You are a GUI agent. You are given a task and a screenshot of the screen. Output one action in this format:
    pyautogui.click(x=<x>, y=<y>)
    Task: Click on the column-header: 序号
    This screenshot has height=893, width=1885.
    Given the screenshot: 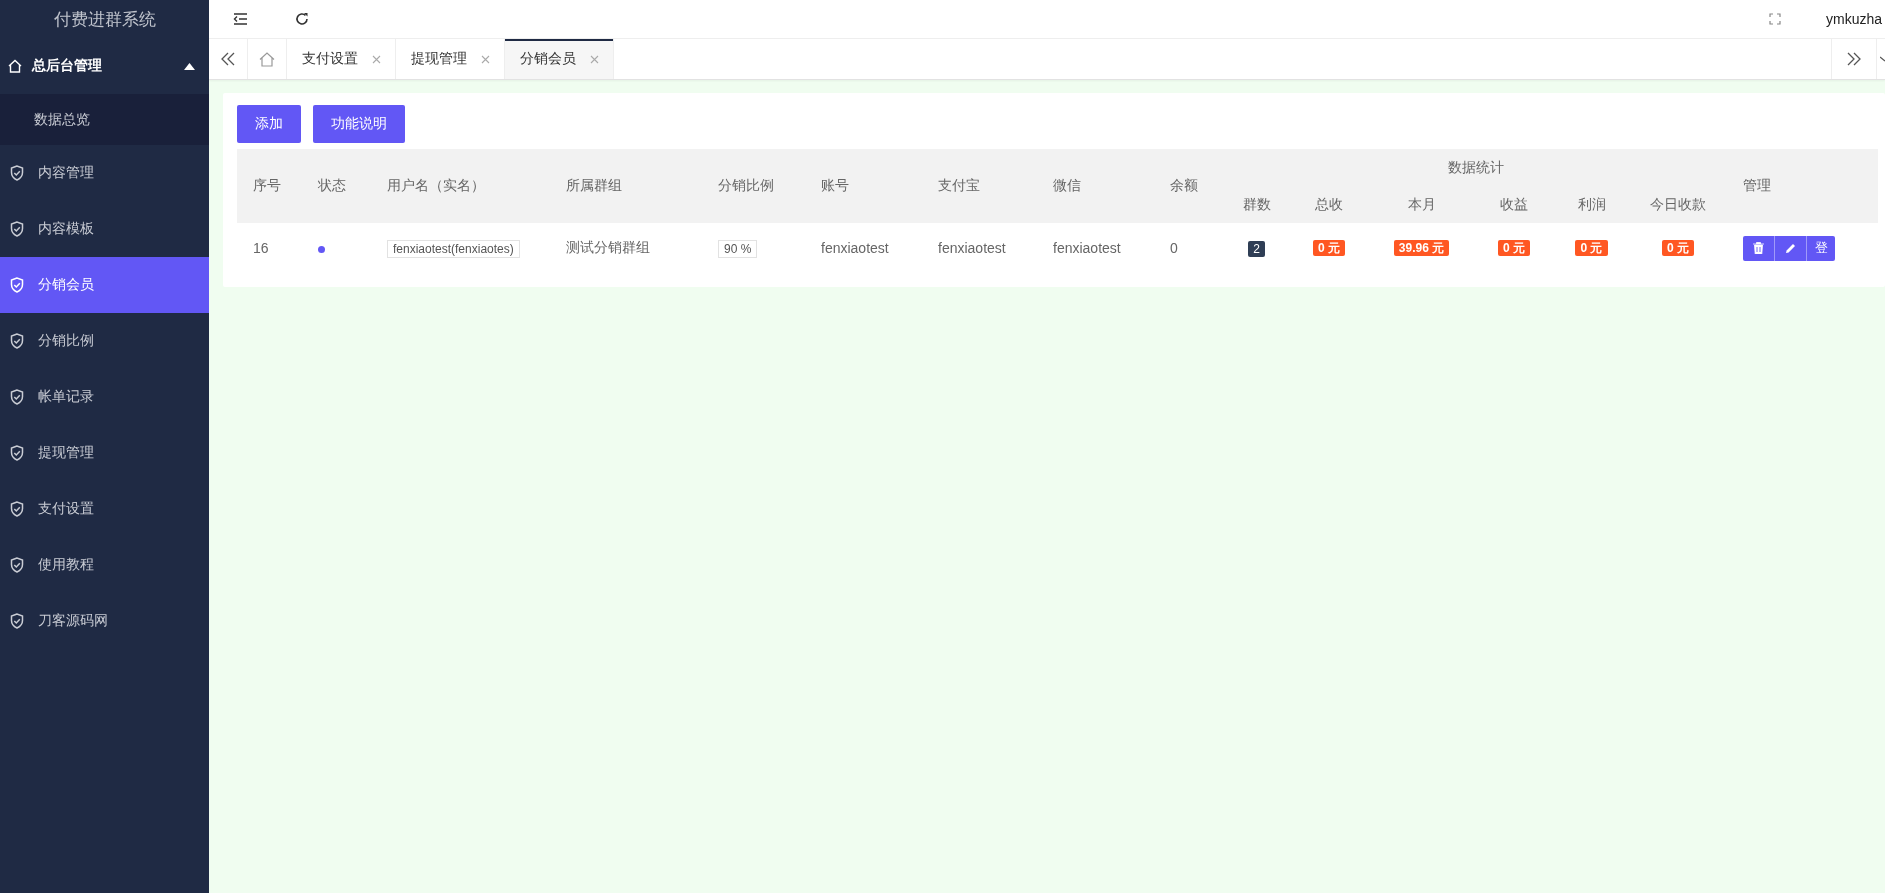 What is the action you would take?
    pyautogui.click(x=267, y=185)
    